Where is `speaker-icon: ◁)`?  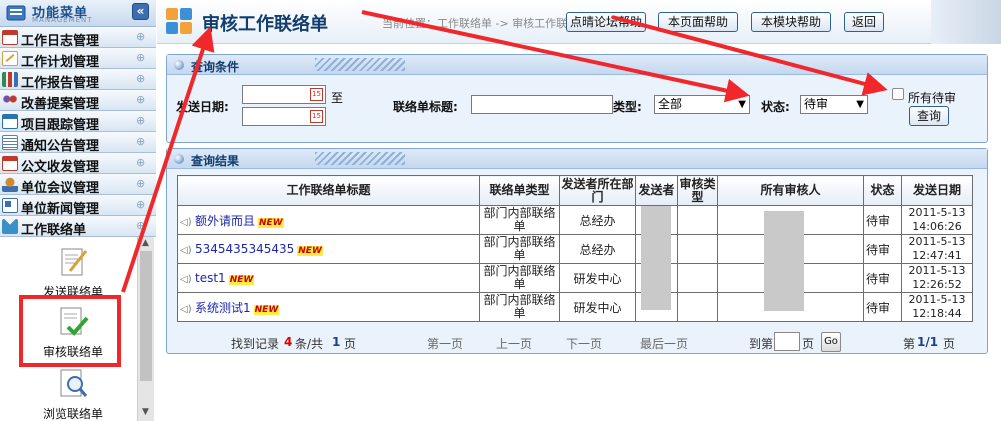 speaker-icon: ◁) is located at coordinates (186, 279).